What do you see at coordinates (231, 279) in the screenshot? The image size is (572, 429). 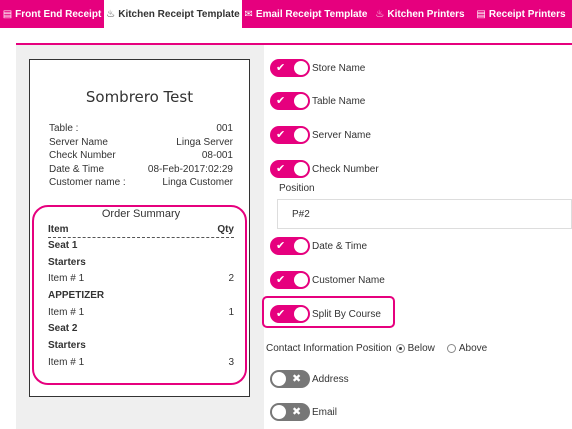 I see `line-qty: 2` at bounding box center [231, 279].